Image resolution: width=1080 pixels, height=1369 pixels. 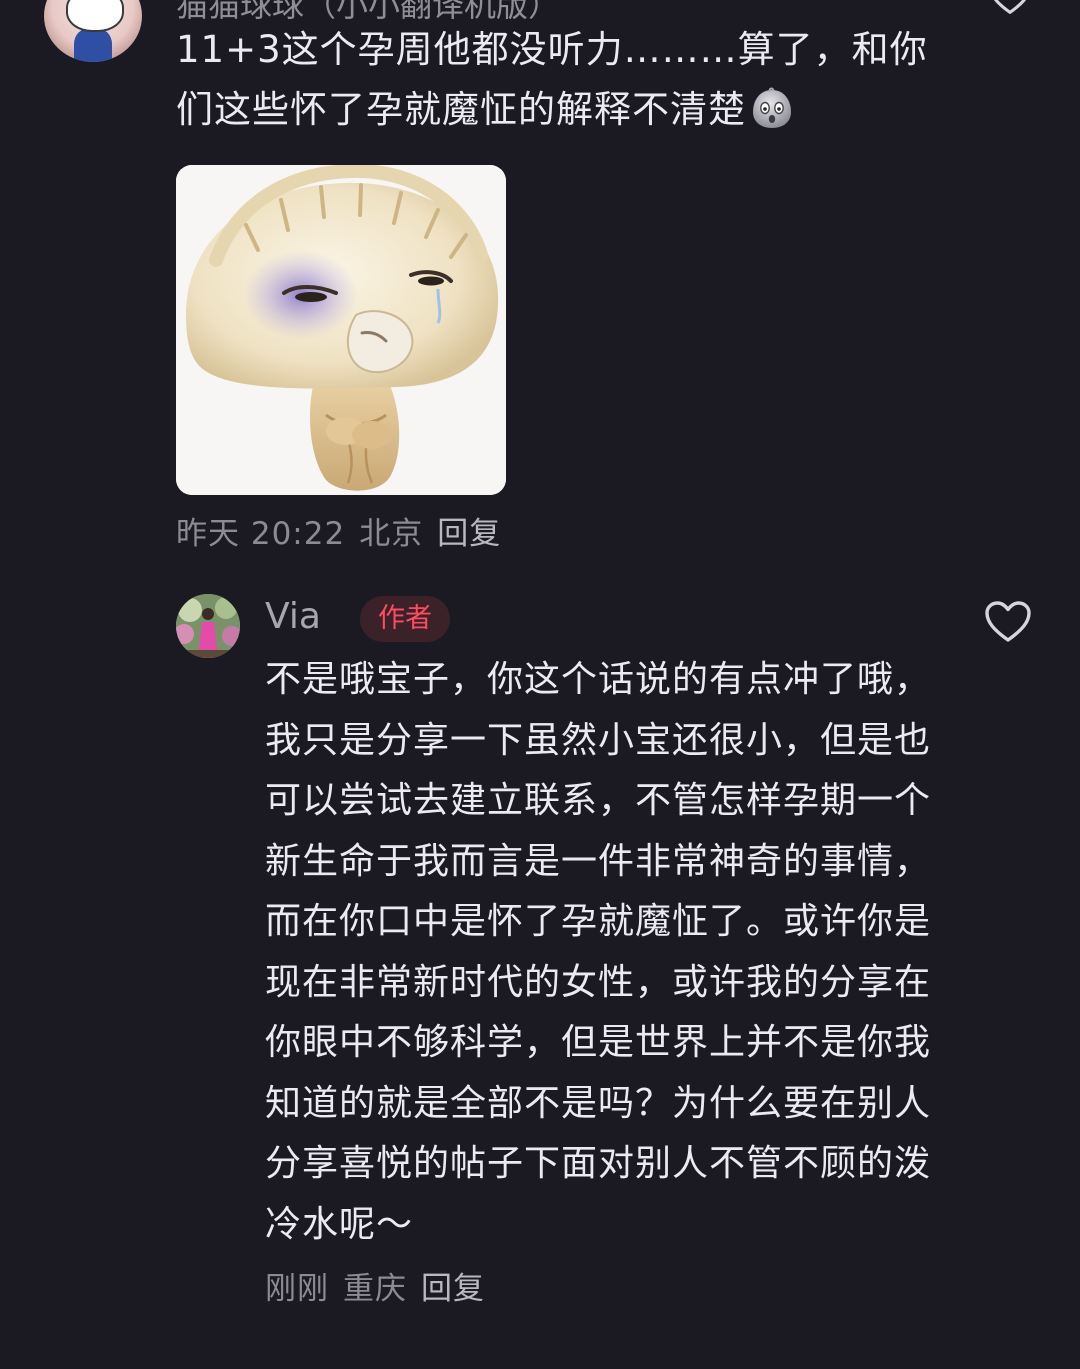 I want to click on comment-body: 11+3这个孕周他都没听力………算了，和你们这些怀了孕就魔怔的解释不清楚, so click(x=552, y=79).